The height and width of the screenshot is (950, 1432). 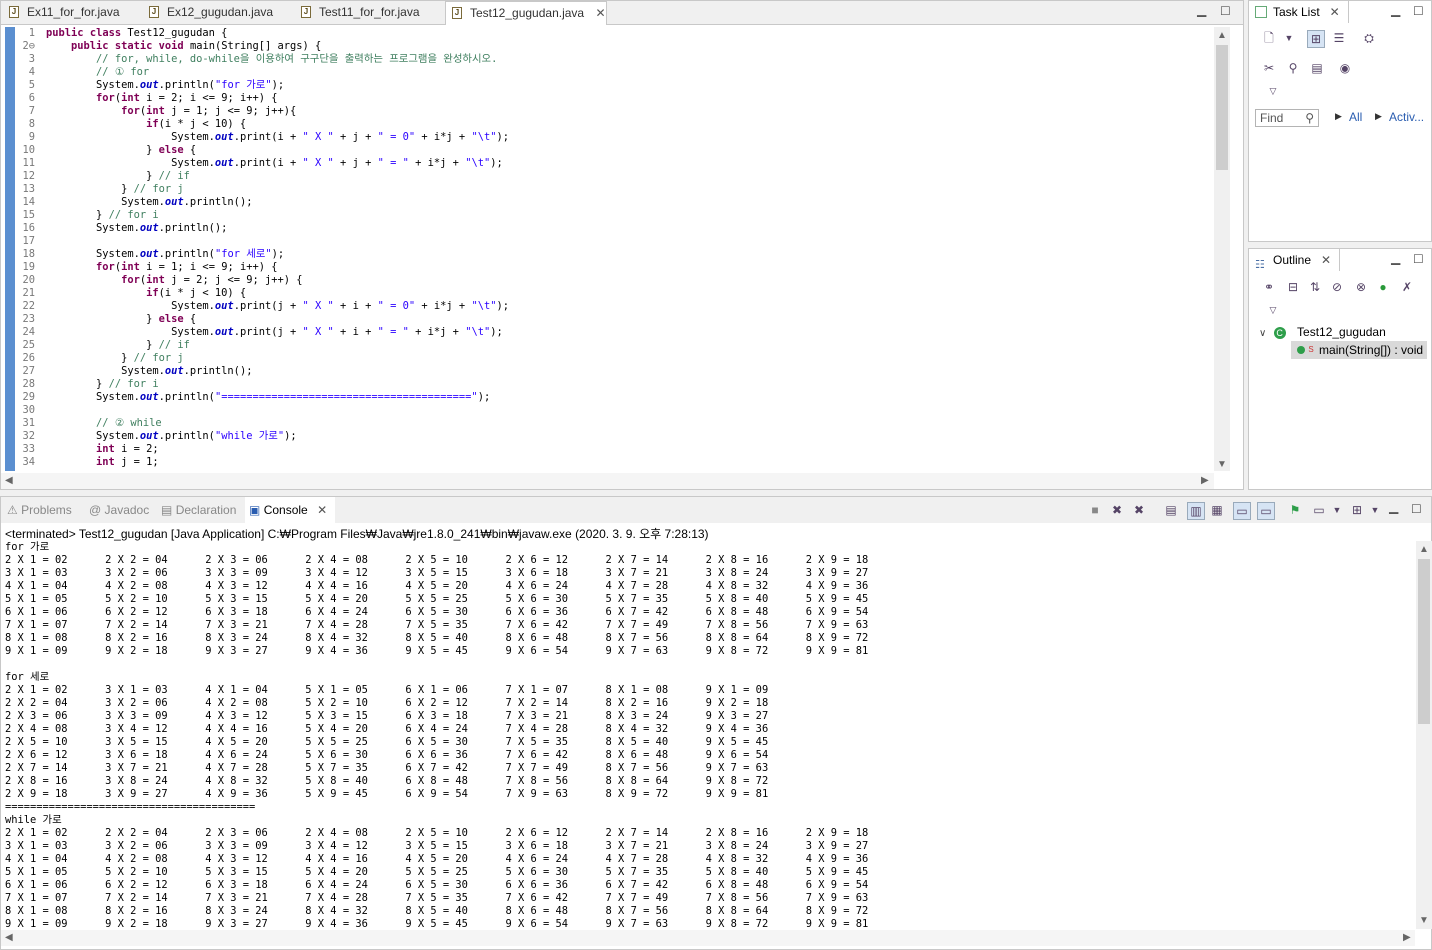 What do you see at coordinates (73, 12) in the screenshot?
I see `tab-ex11-for-for: J Ex11_for_for.java` at bounding box center [73, 12].